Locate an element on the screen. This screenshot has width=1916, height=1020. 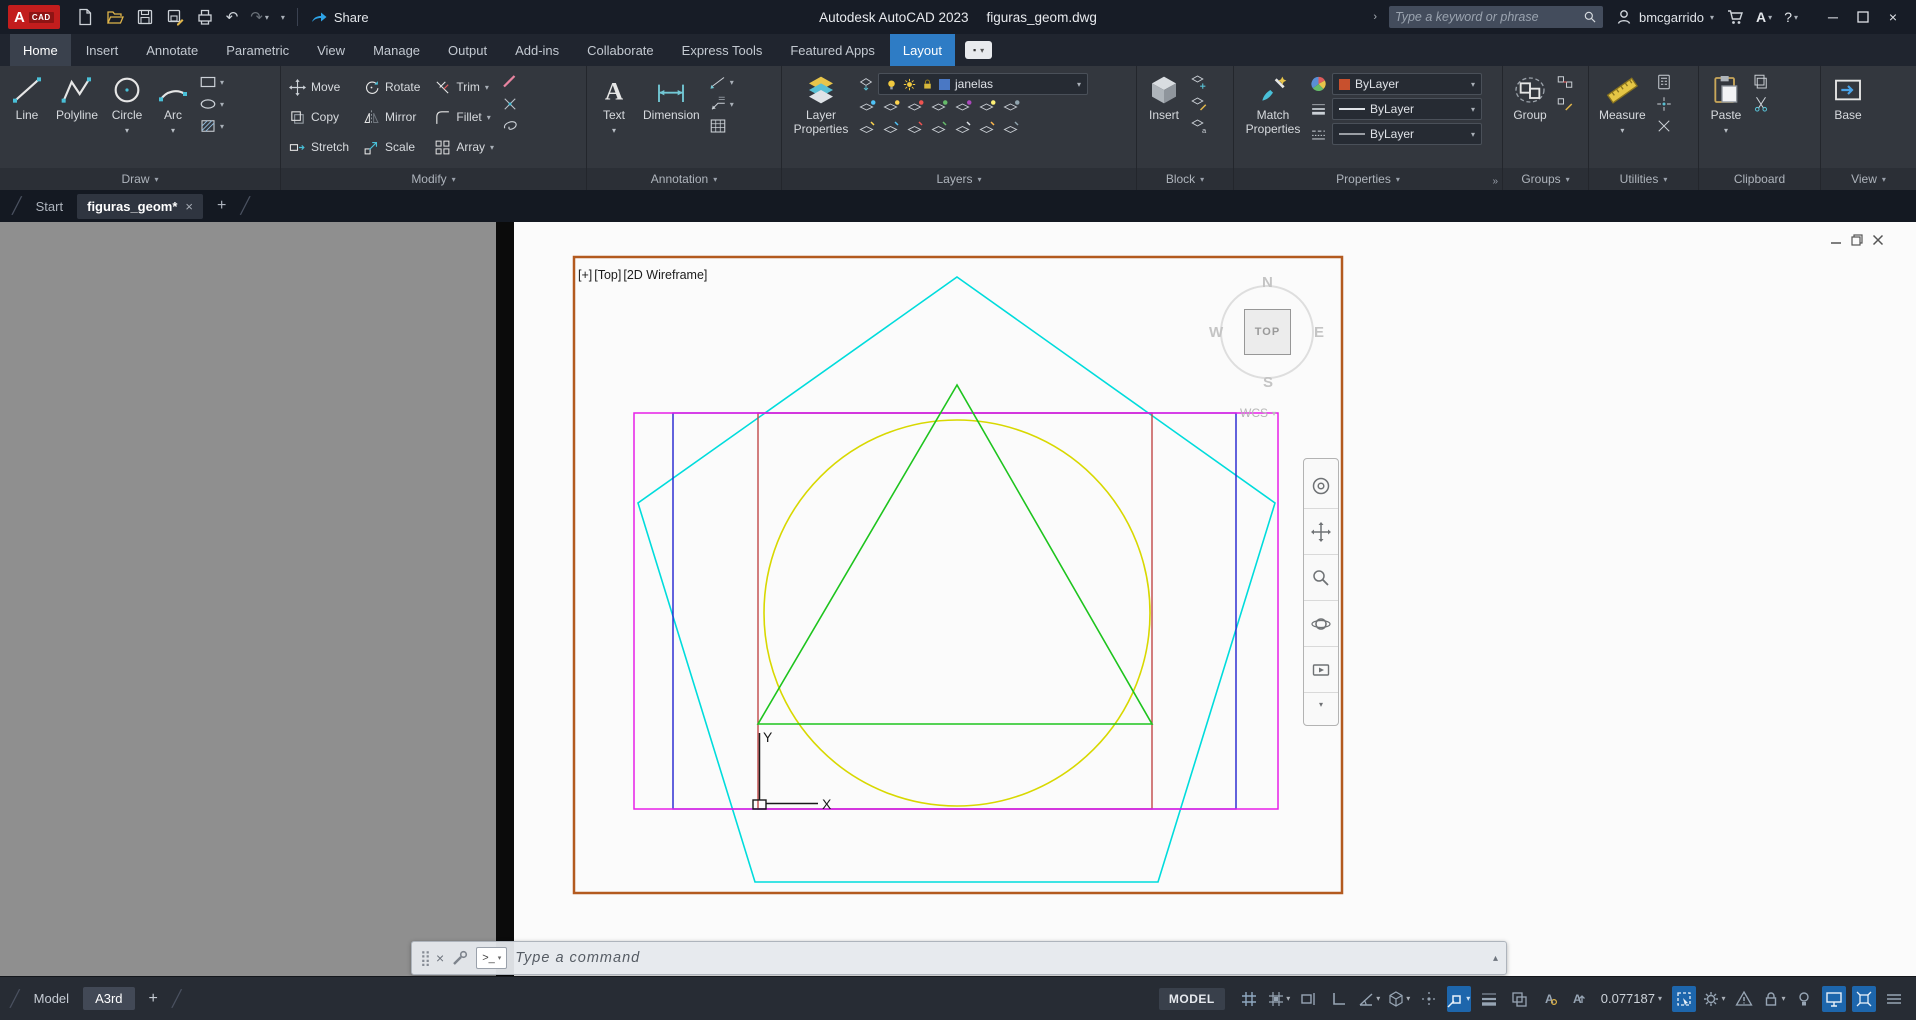
layer-dropdown: janelas ▾ is located at coordinates (983, 84).